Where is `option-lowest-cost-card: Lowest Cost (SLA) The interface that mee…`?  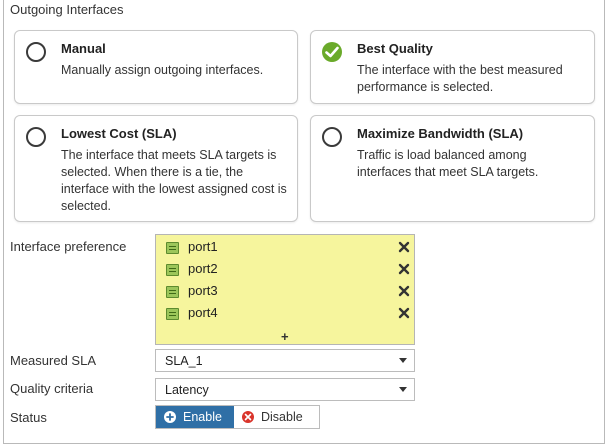 option-lowest-cost-card: Lowest Cost (SLA) The interface that mee… is located at coordinates (156, 168).